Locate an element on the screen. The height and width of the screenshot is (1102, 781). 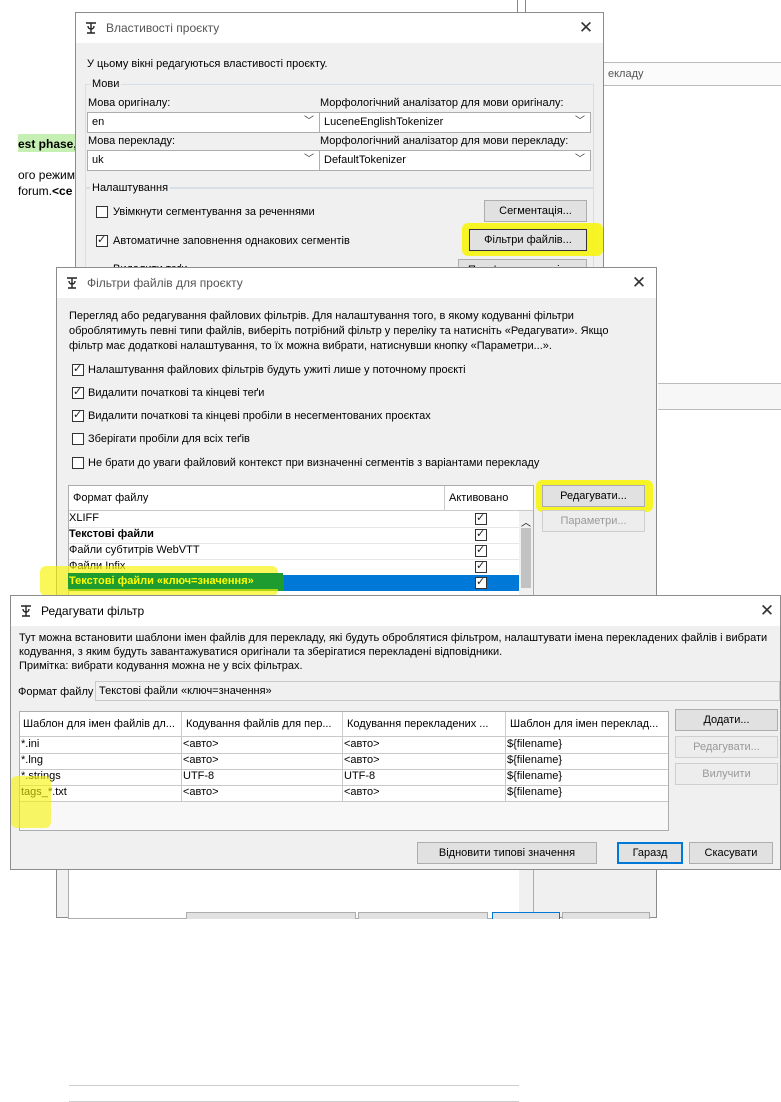
selected-row-text: Текстові файли «ключ=значення» is located at coordinates (161, 581).